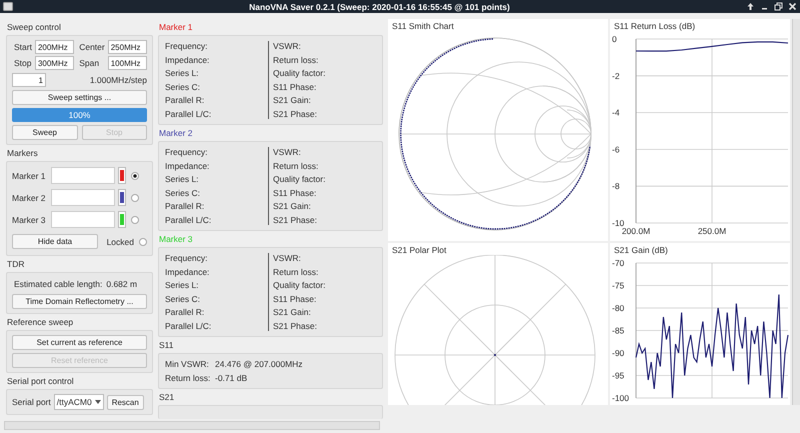 Image resolution: width=800 pixels, height=433 pixels. Describe the element at coordinates (259, 363) in the screenshot. I see `s11-value: 24.476 @ 207.000MHz` at that location.